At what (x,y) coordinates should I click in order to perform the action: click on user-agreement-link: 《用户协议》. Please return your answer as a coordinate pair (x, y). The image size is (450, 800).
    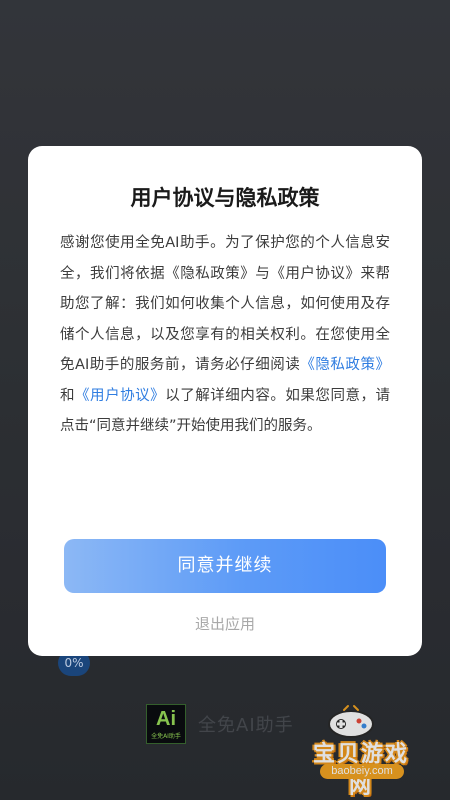
    Looking at the image, I should click on (120, 396).